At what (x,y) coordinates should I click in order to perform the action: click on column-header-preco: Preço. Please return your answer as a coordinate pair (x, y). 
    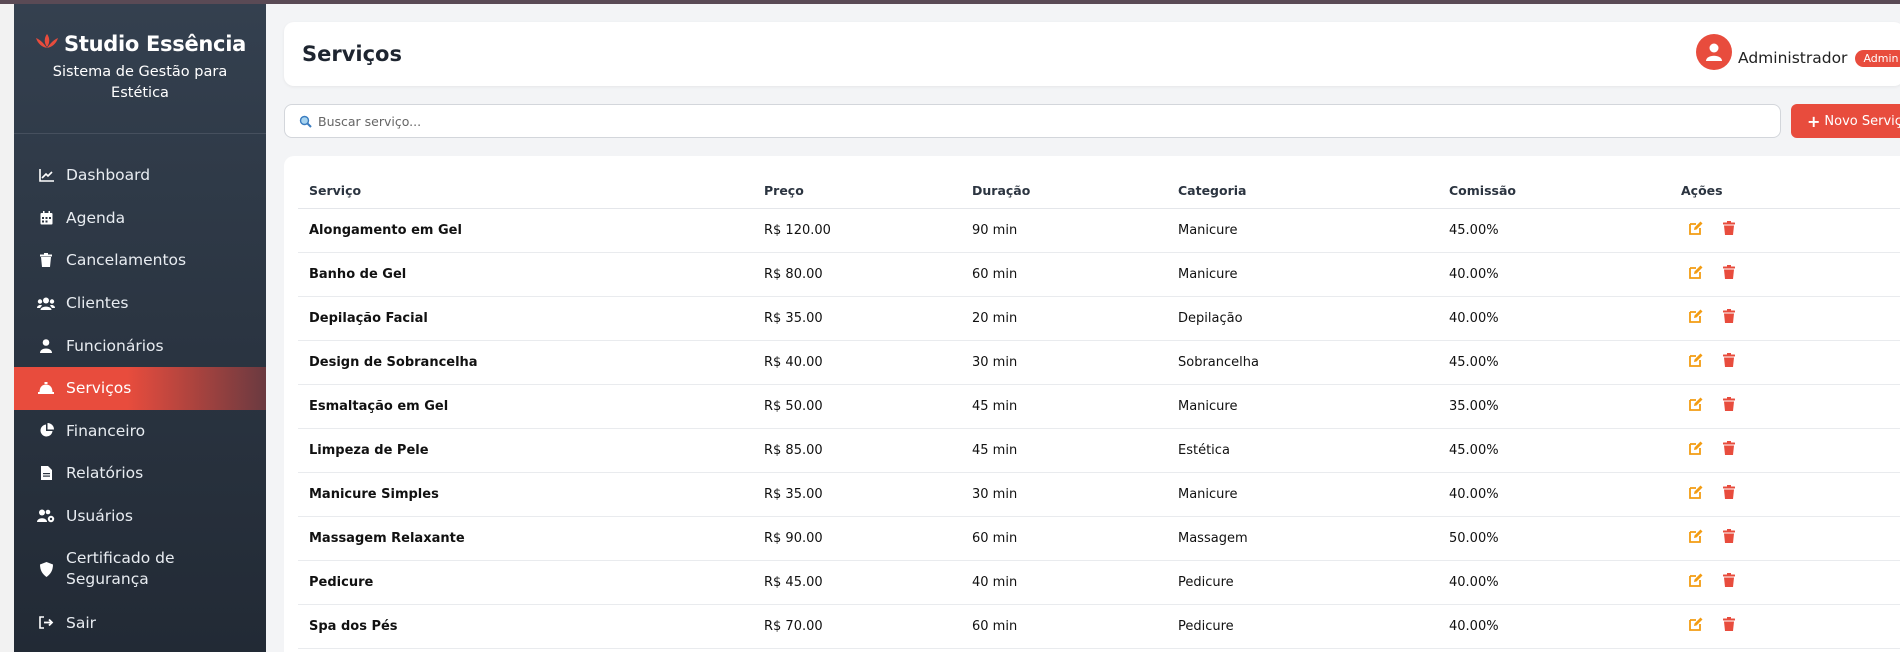
    Looking at the image, I should click on (857, 187).